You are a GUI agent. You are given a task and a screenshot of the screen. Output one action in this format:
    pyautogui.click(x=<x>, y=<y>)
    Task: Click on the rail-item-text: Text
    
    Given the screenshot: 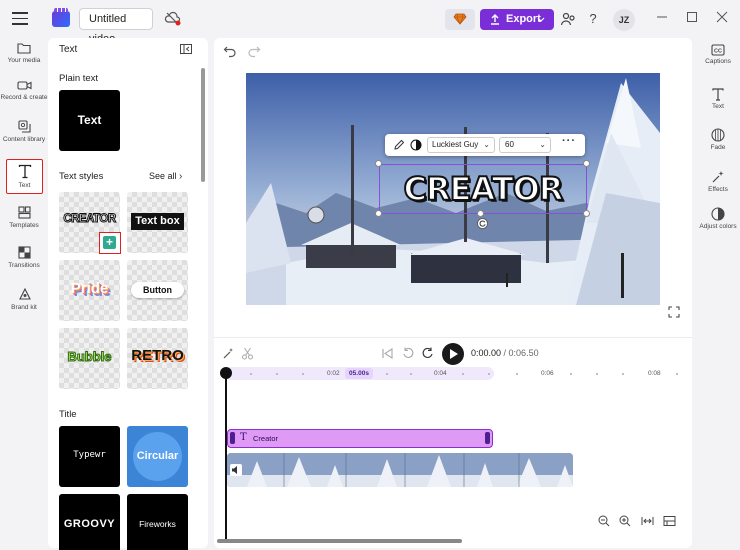 What is the action you would take?
    pyautogui.click(x=24, y=176)
    